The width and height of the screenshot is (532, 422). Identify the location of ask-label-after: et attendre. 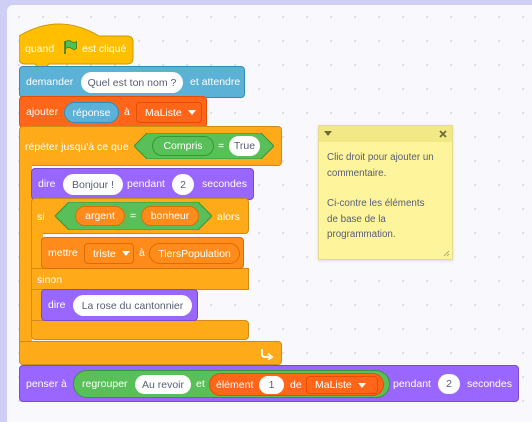
(215, 82).